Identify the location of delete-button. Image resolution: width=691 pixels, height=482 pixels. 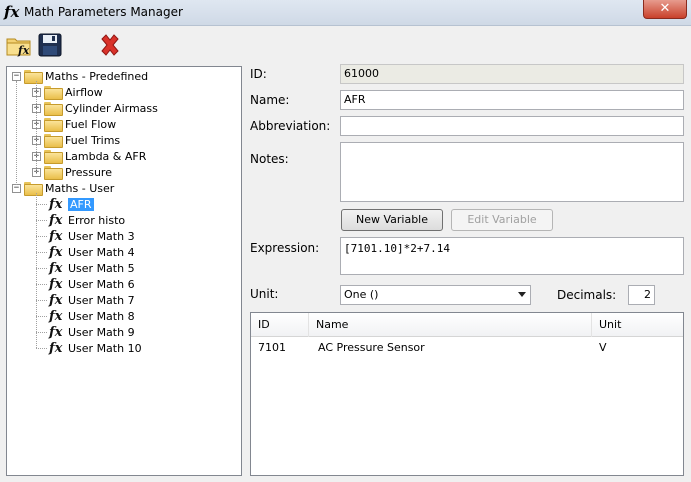
(110, 45).